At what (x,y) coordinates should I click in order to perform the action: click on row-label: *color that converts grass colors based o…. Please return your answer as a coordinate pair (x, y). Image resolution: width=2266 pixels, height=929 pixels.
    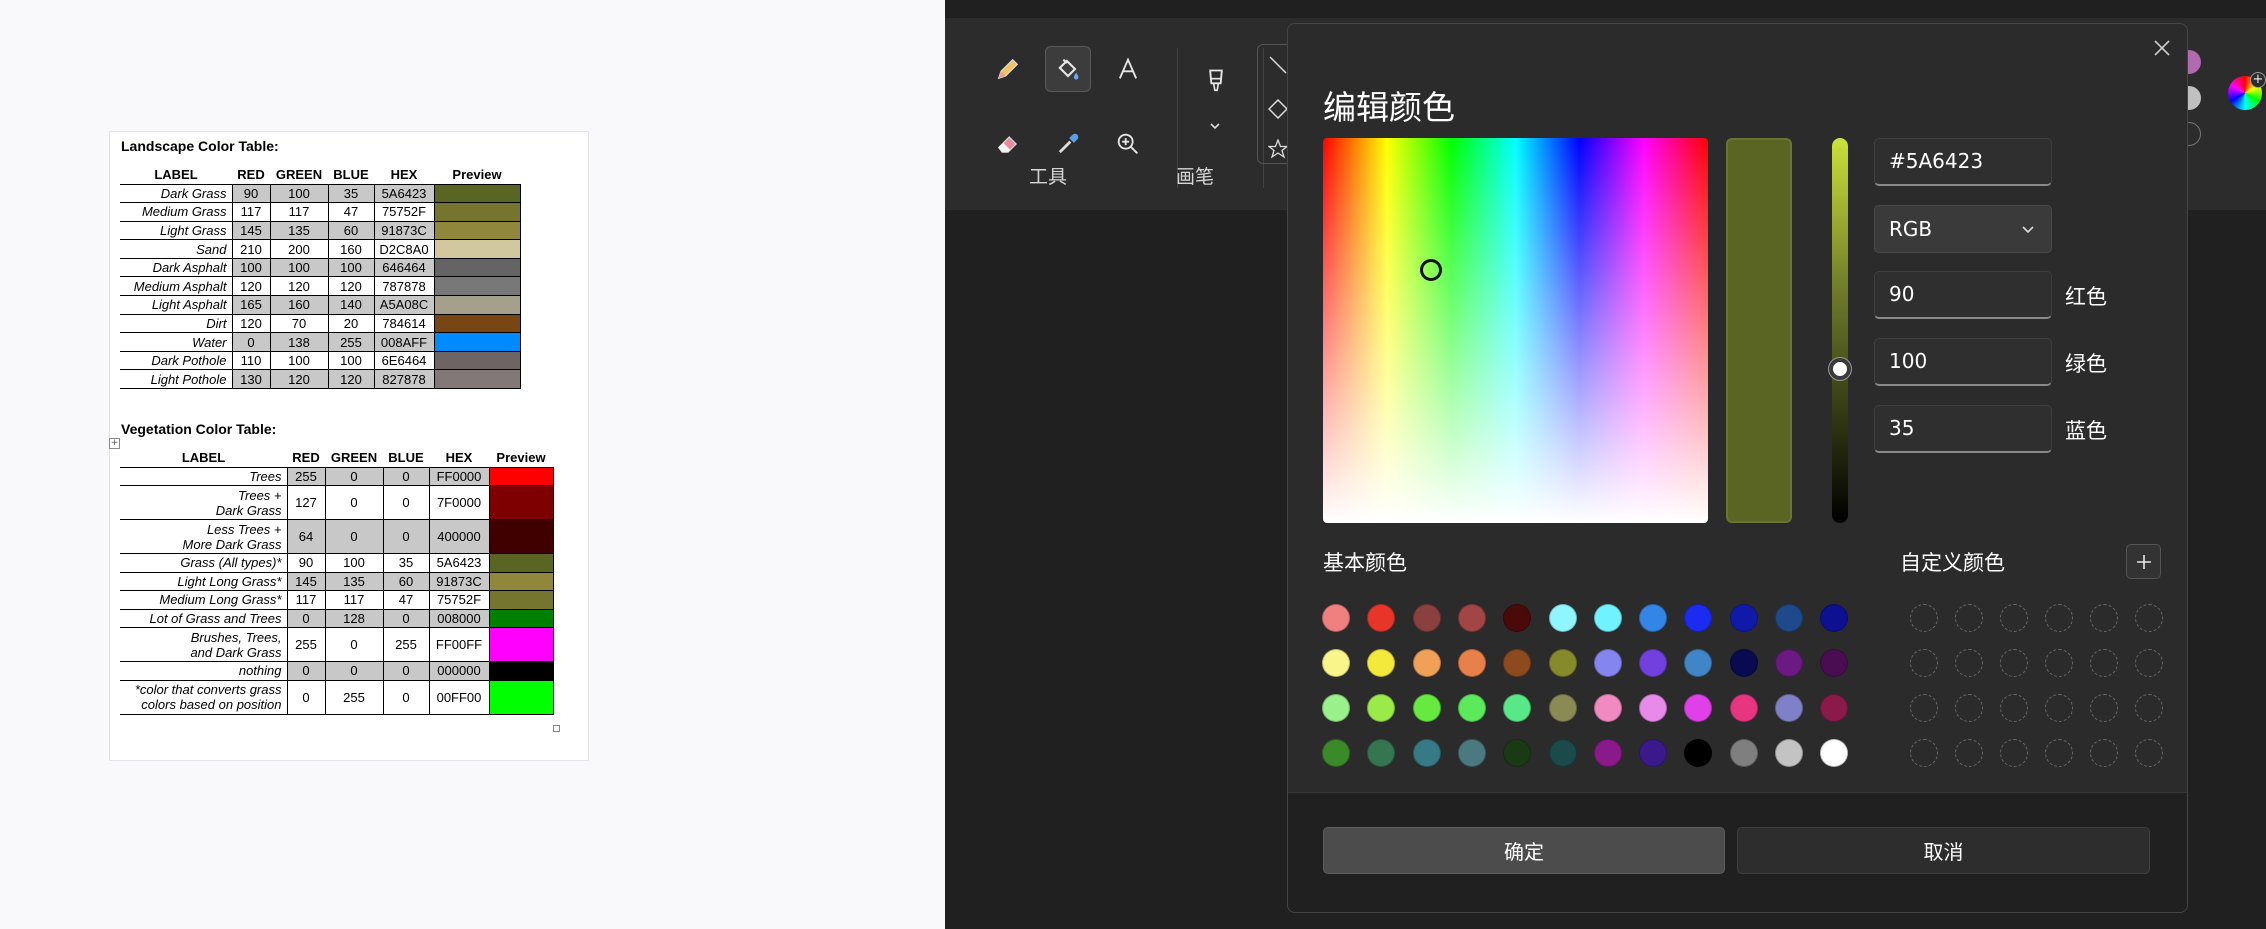
    Looking at the image, I should click on (204, 697).